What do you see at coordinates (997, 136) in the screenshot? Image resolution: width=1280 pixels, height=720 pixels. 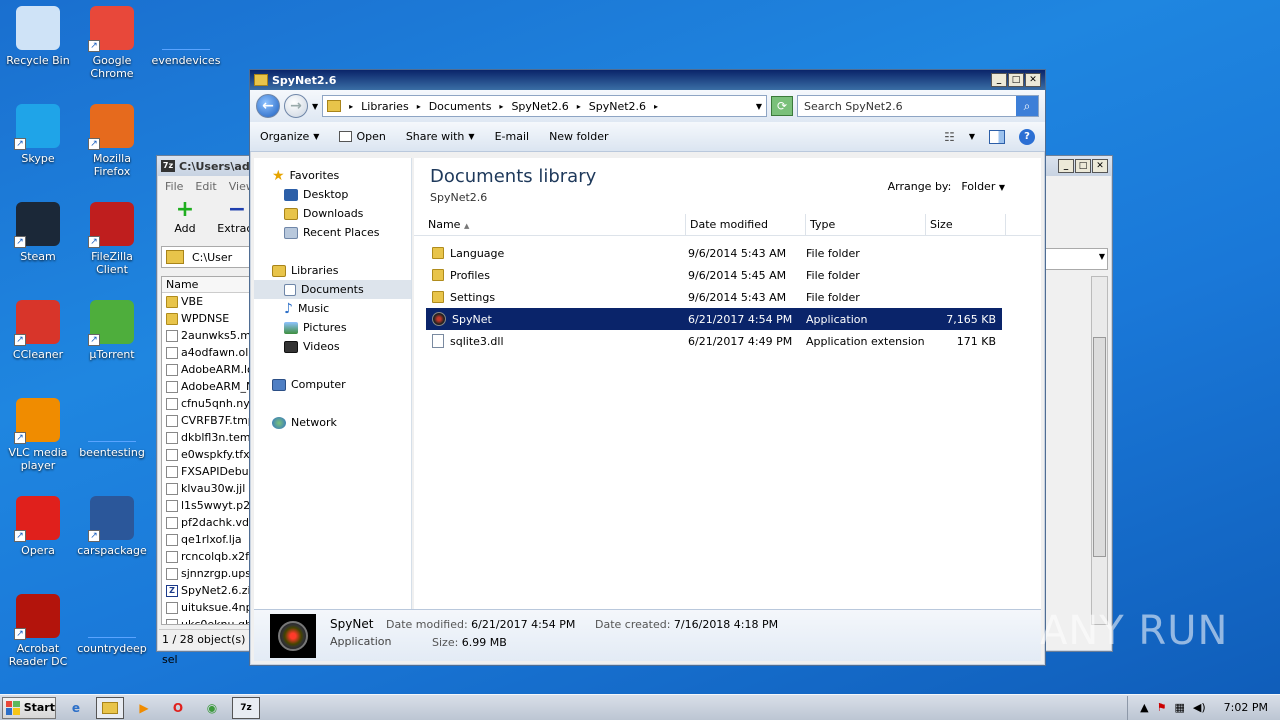 I see `preview-pane-icon` at bounding box center [997, 136].